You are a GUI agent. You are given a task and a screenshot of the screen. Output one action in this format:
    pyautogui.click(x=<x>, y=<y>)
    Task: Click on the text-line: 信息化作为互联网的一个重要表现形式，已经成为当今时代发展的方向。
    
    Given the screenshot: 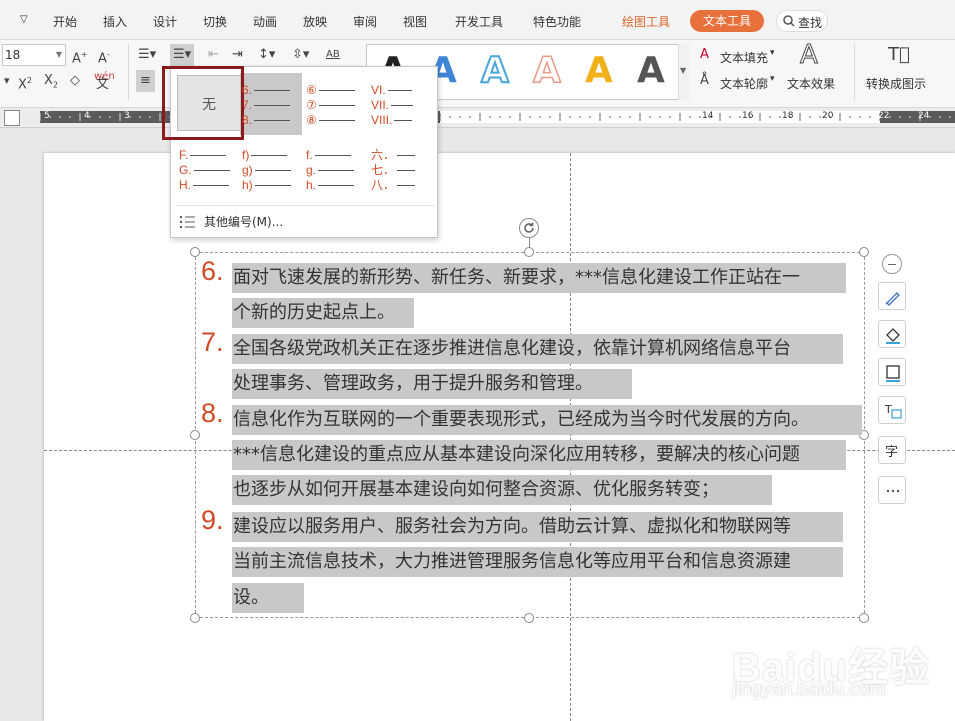 What is the action you would take?
    pyautogui.click(x=547, y=420)
    